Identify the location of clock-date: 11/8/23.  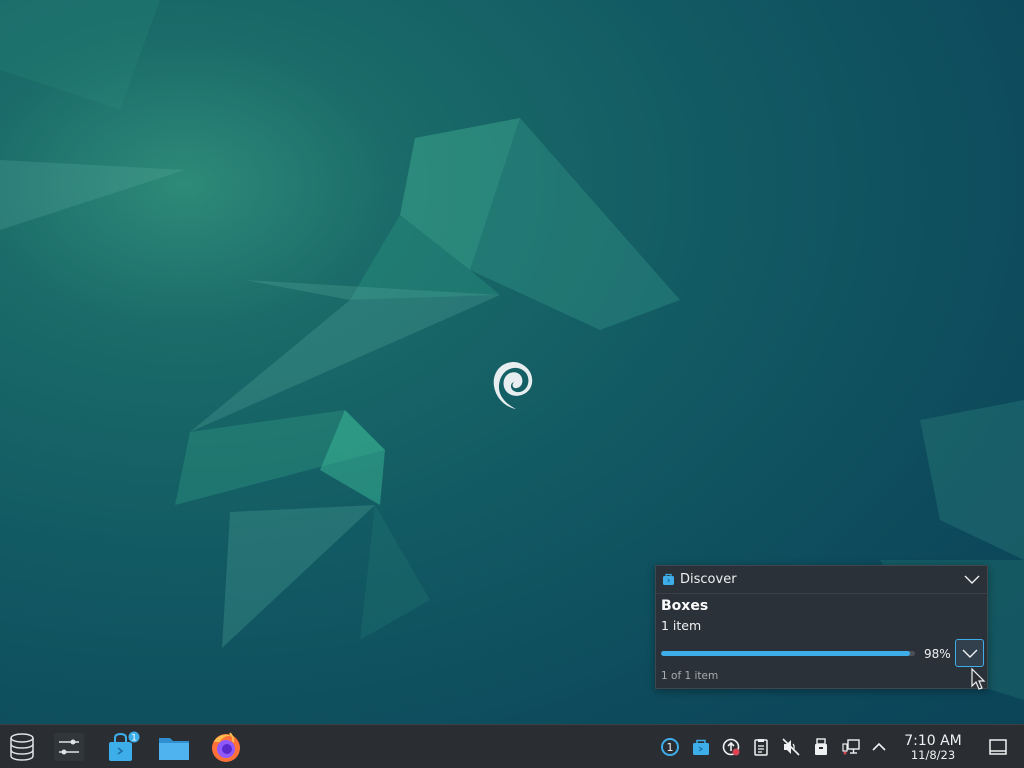
(933, 755).